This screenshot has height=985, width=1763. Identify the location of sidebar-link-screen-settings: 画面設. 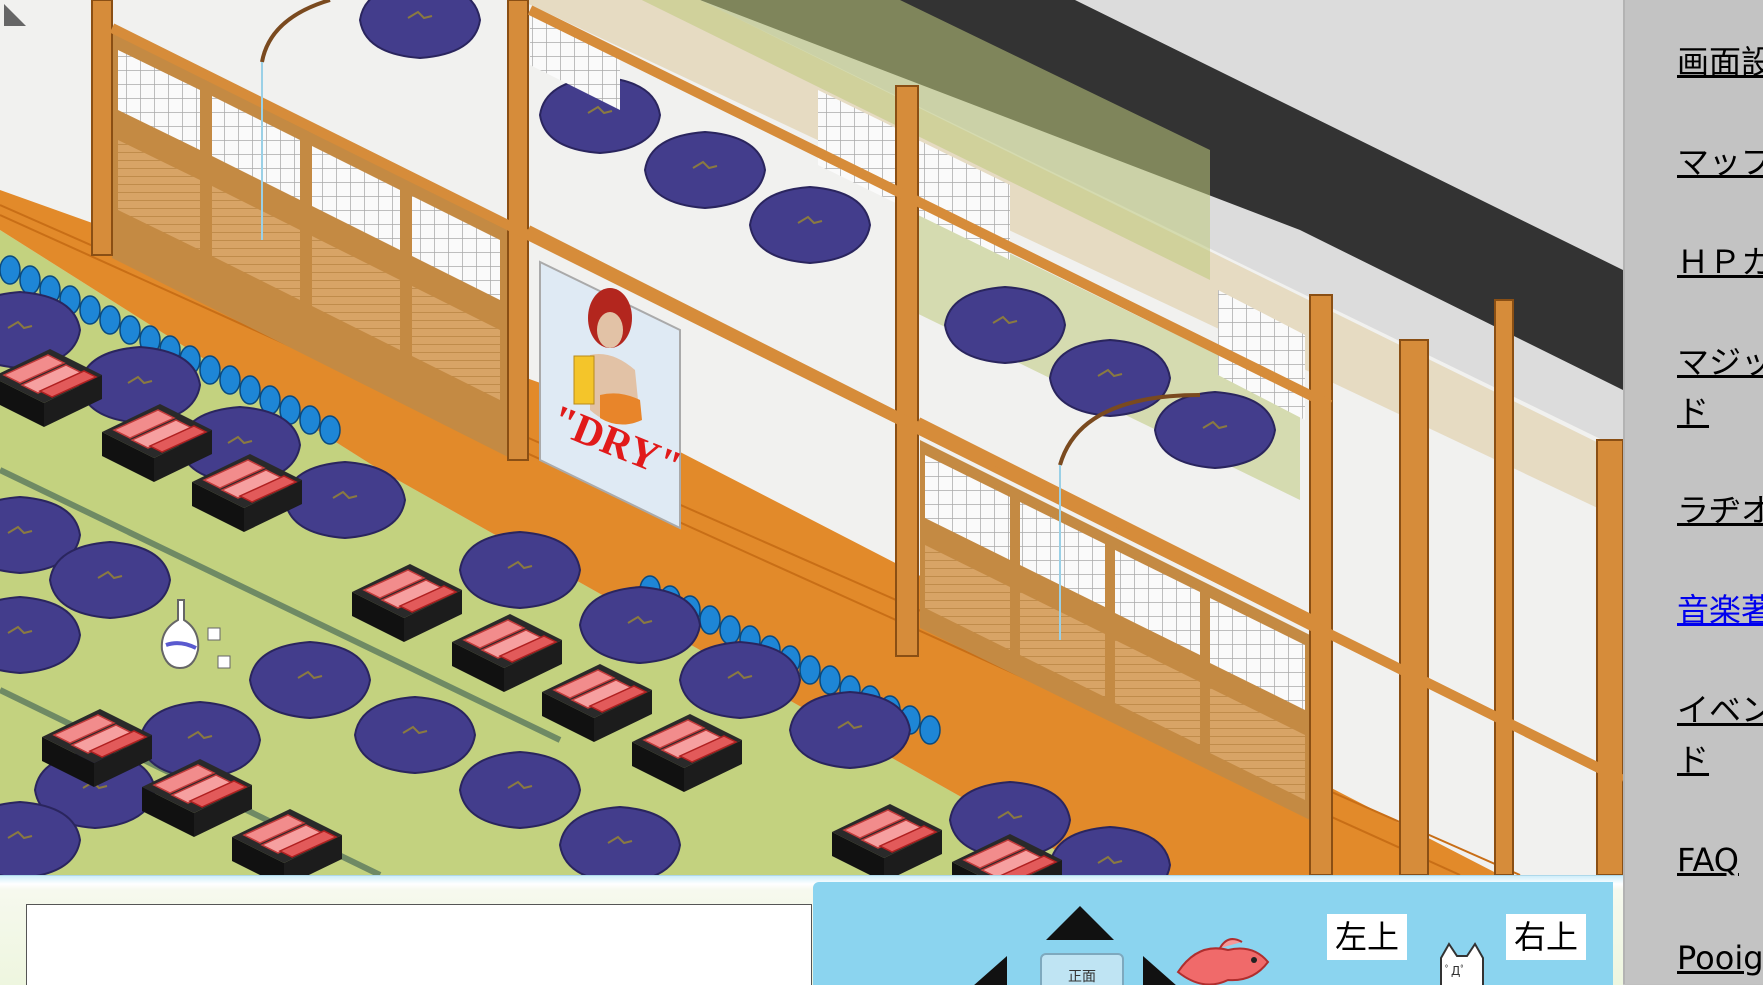
(1720, 62).